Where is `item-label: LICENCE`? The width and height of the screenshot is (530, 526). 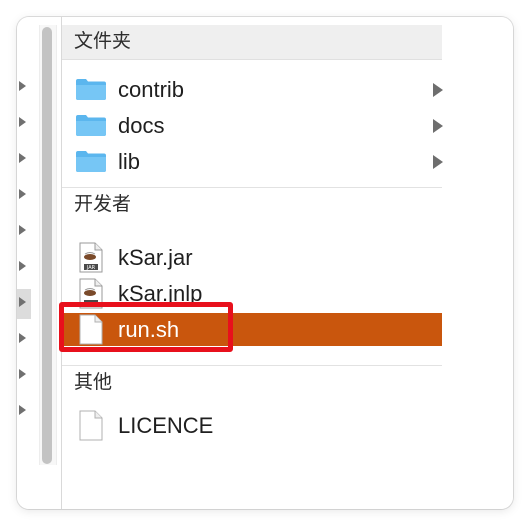
item-label: LICENCE is located at coordinates (166, 425).